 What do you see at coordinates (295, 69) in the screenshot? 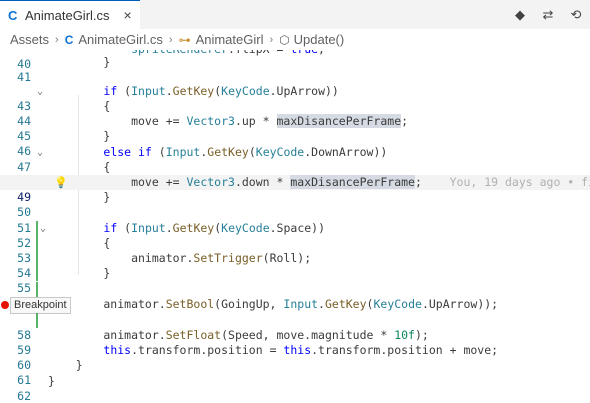
I see `code-line-41: 41 }` at bounding box center [295, 69].